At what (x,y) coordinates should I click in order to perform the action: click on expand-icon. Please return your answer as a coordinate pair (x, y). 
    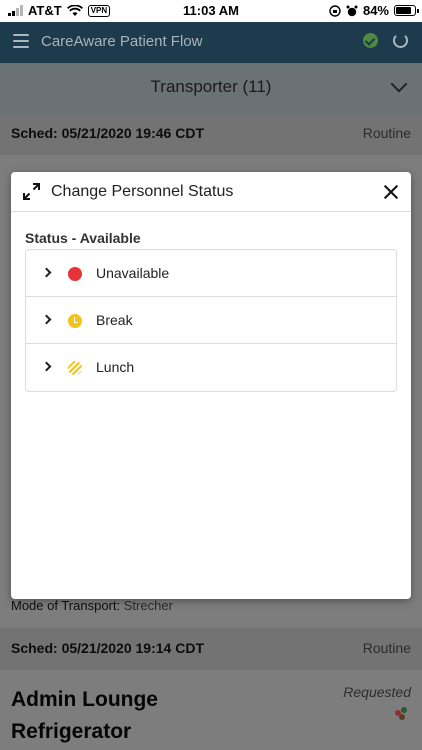
    Looking at the image, I should click on (31, 191).